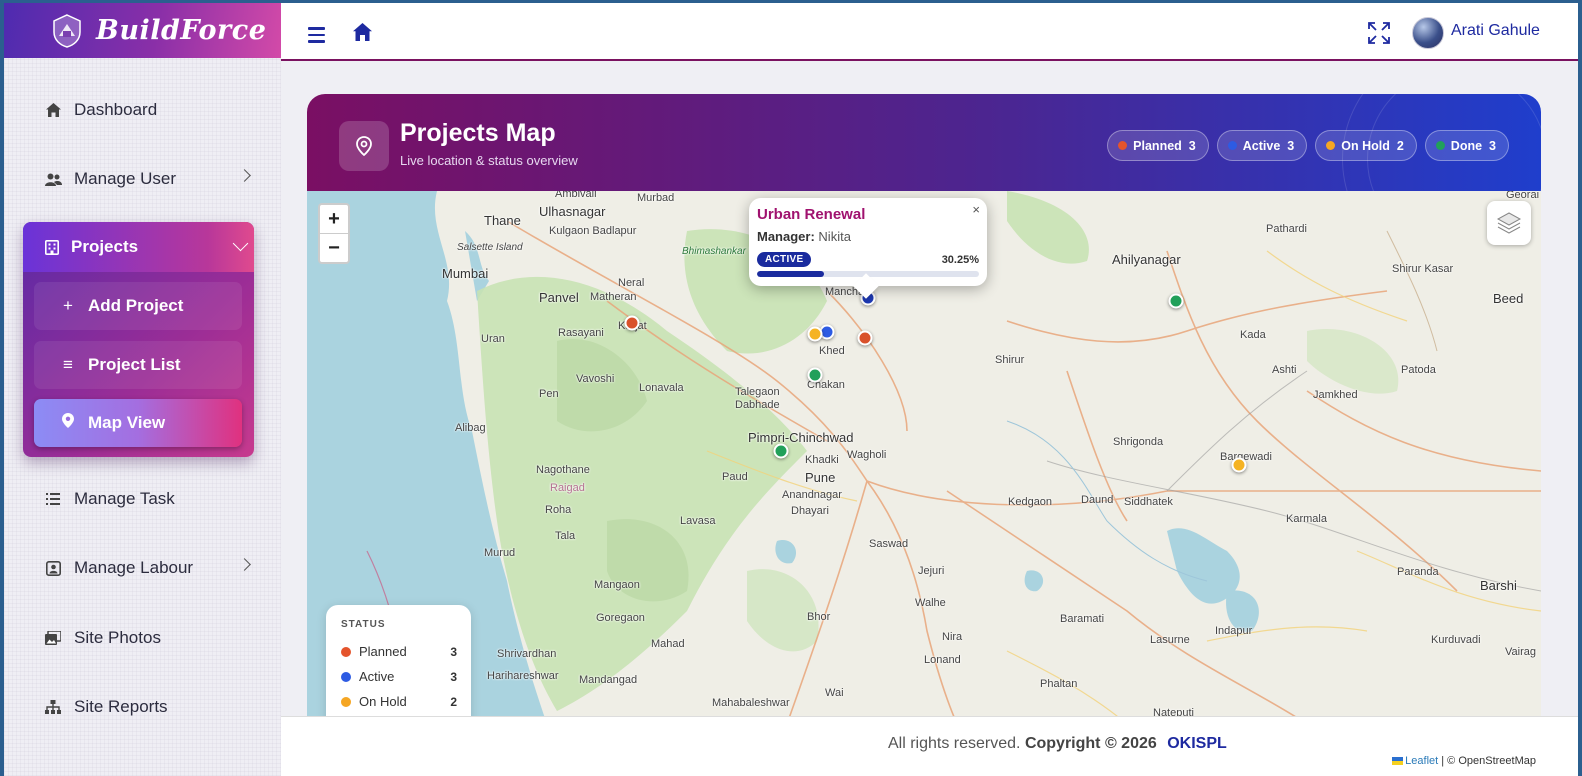 Image resolution: width=1582 pixels, height=776 pixels. I want to click on sidebar-item-manage-user: Manage User, so click(142, 179).